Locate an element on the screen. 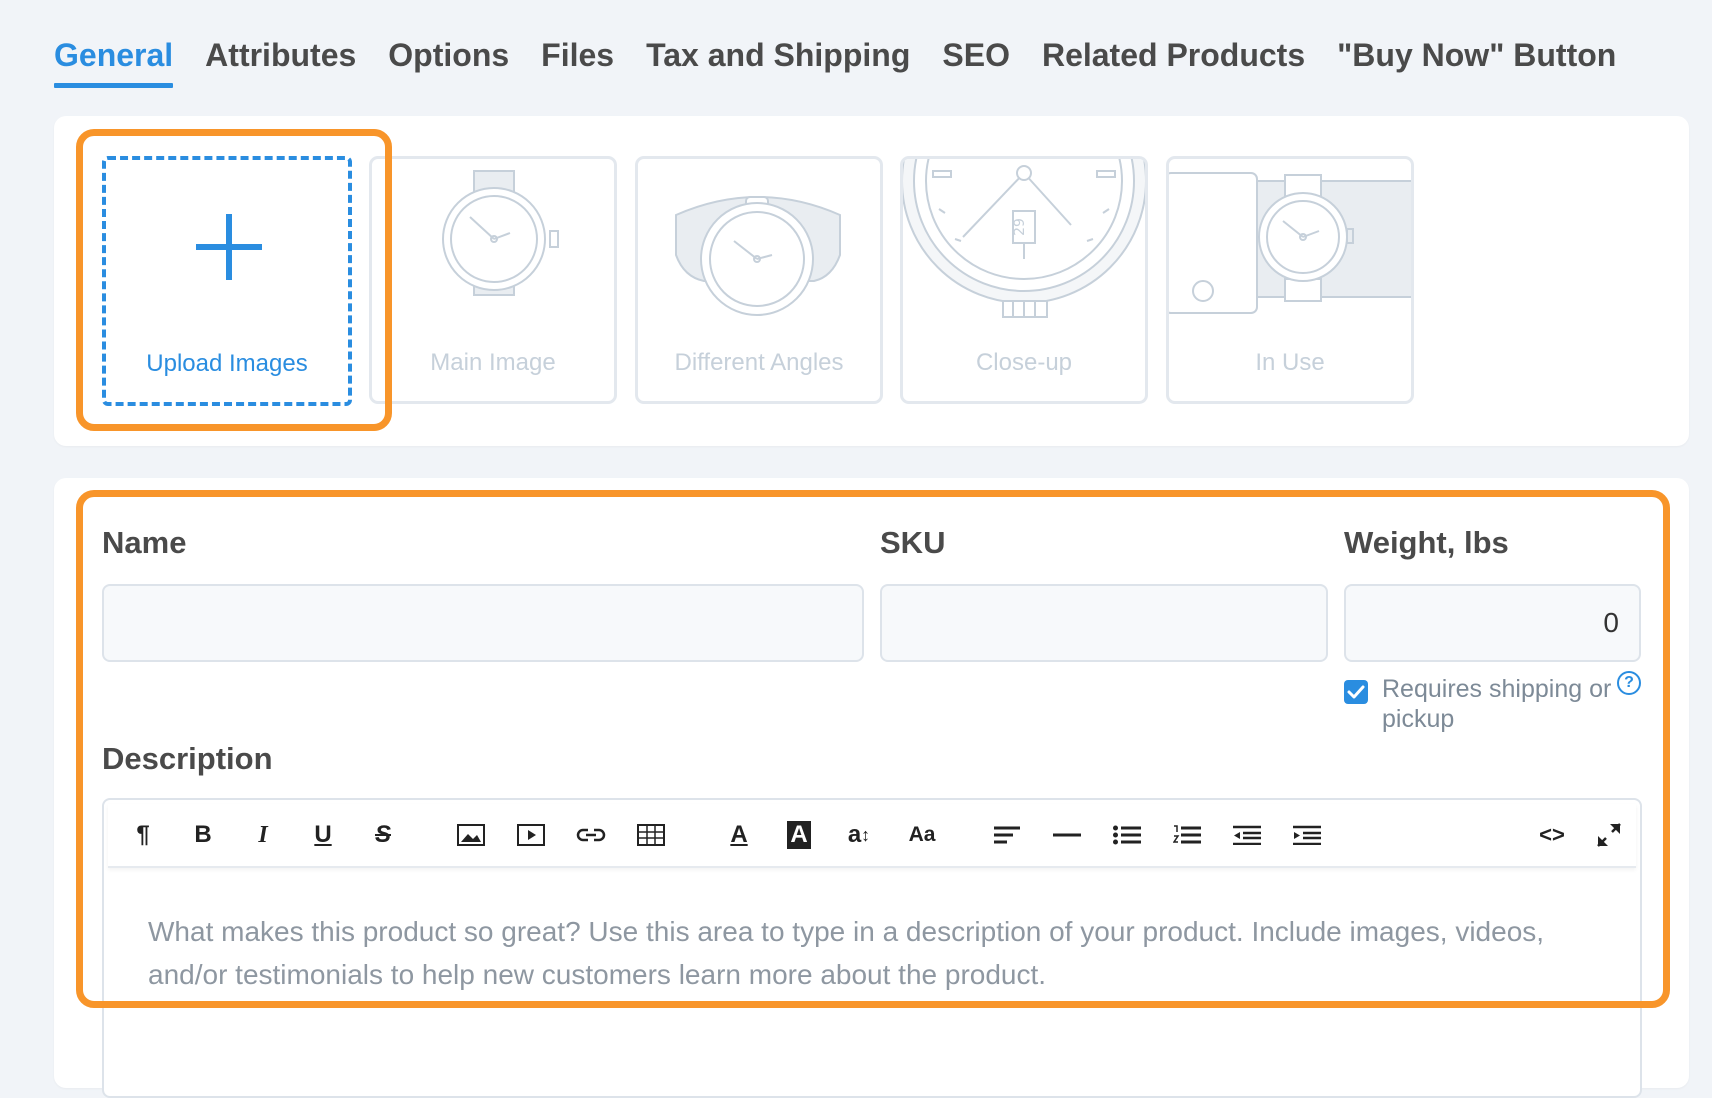  tab-options: Options is located at coordinates (448, 60).